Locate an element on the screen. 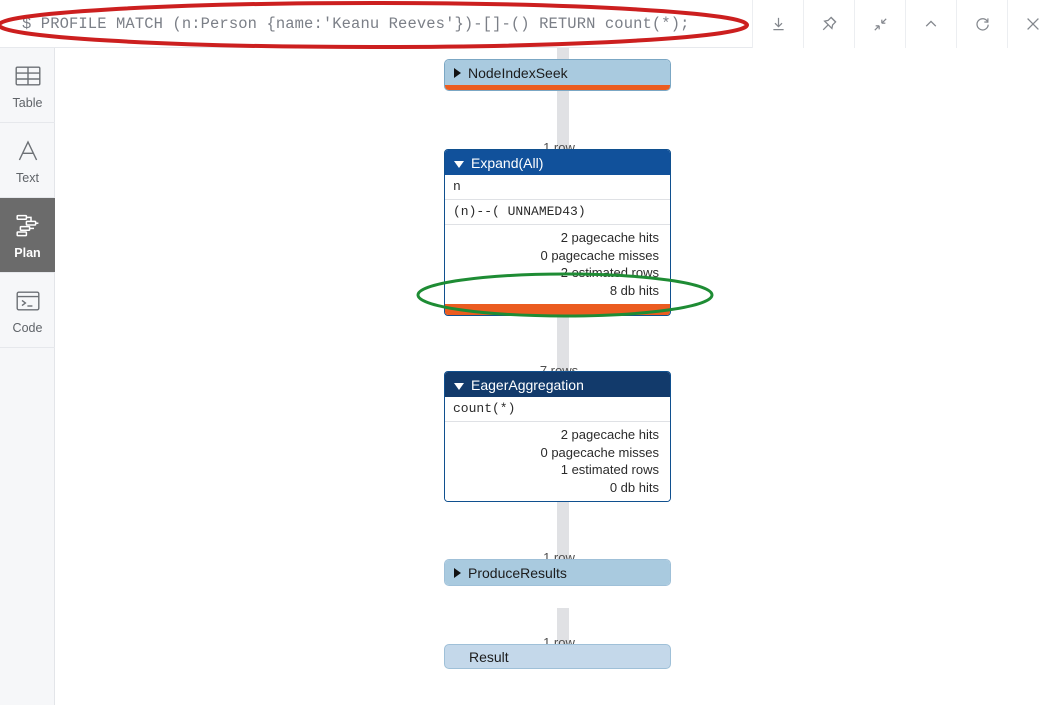 The height and width of the screenshot is (705, 1058). plan-icon is located at coordinates (28, 226).